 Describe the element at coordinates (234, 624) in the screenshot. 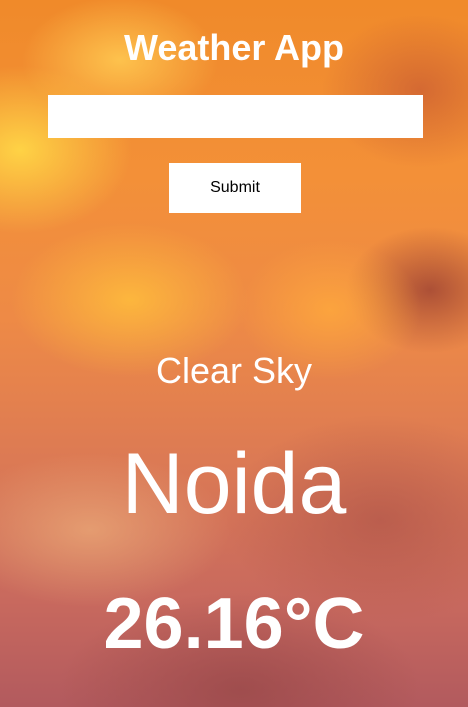

I see `temperature-value: 26.16°C` at that location.